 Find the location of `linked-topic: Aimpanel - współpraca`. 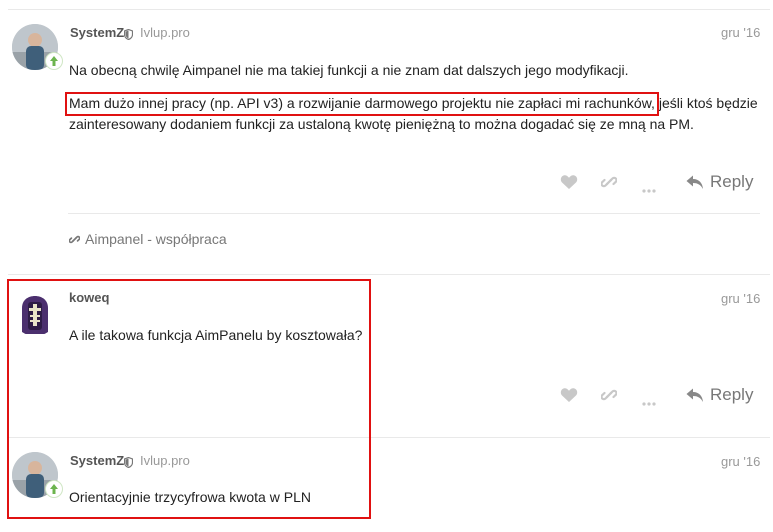

linked-topic: Aimpanel - współpraca is located at coordinates (148, 239).